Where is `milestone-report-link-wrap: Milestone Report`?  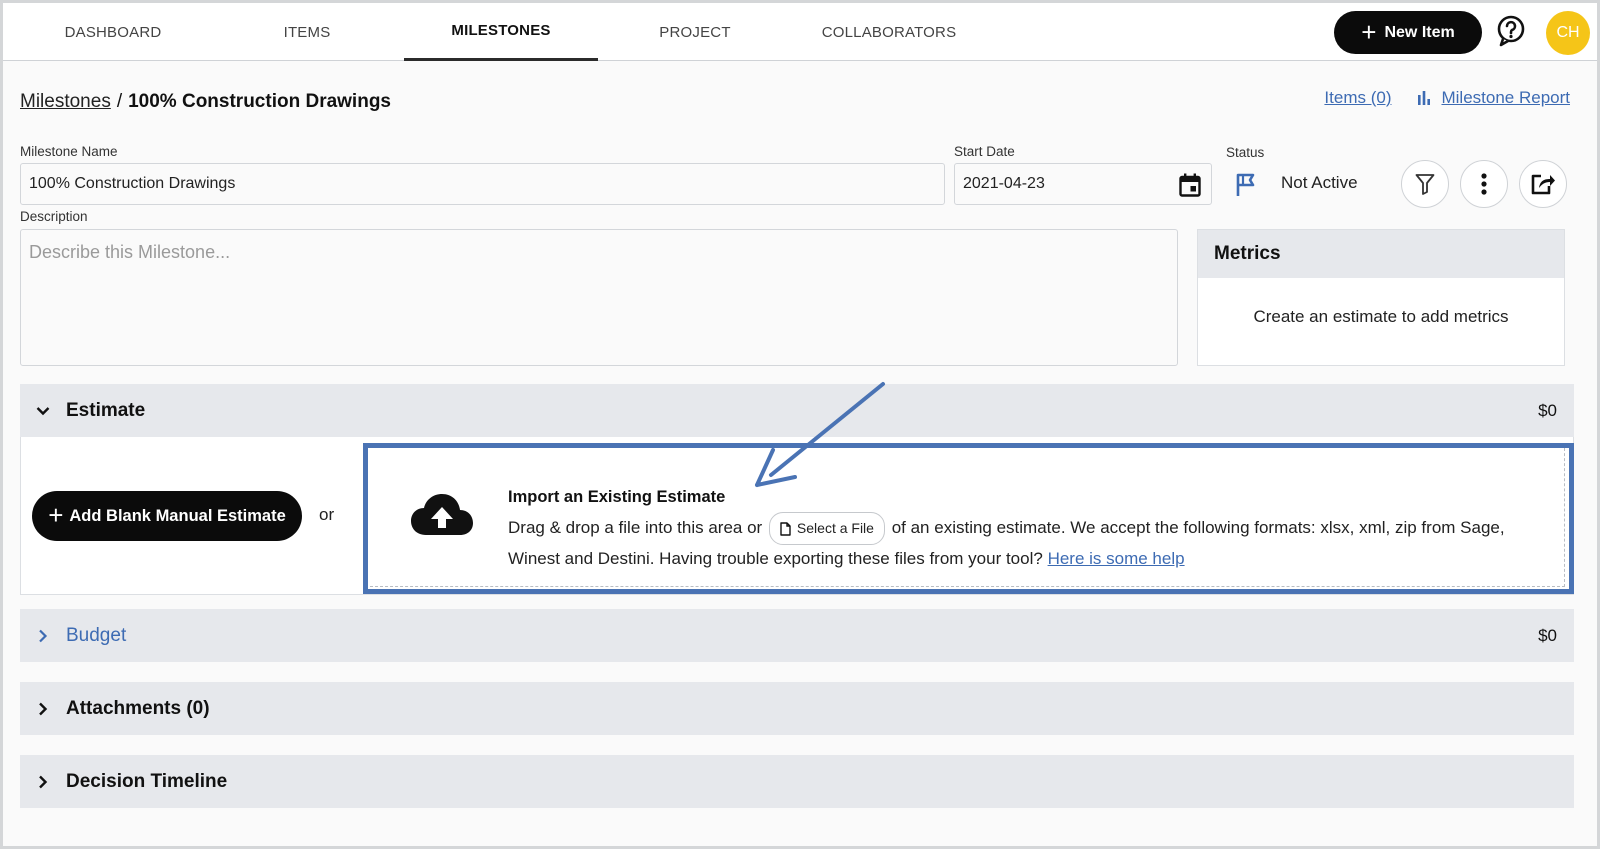
milestone-report-link-wrap: Milestone Report is located at coordinates (1493, 98).